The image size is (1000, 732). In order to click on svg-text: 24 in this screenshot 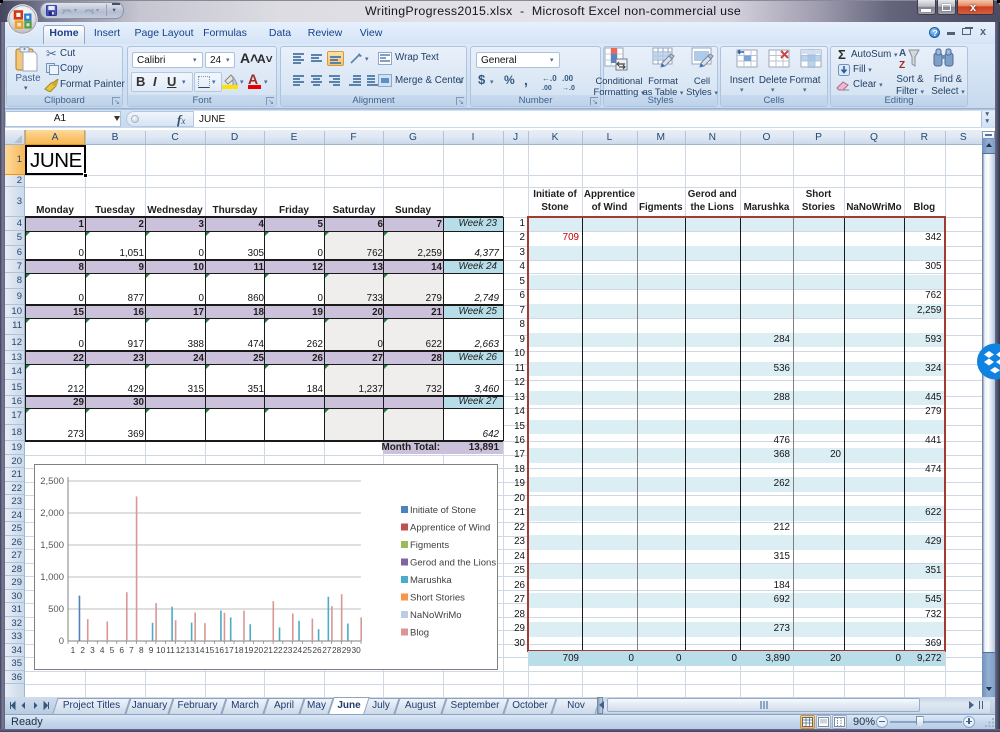, I will do `click(298, 650)`.